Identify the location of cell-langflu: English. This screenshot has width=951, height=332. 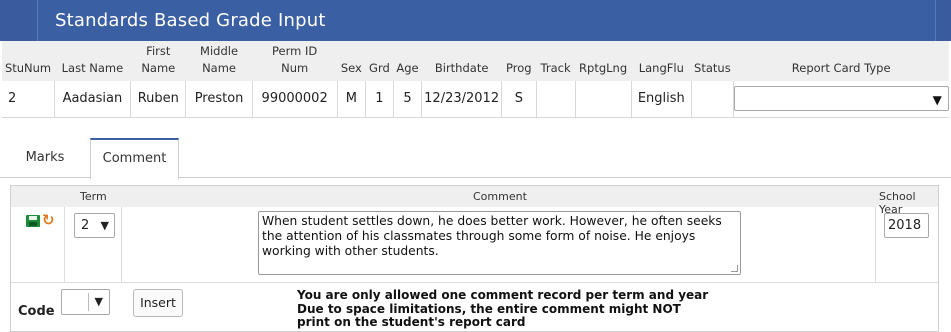
(661, 99).